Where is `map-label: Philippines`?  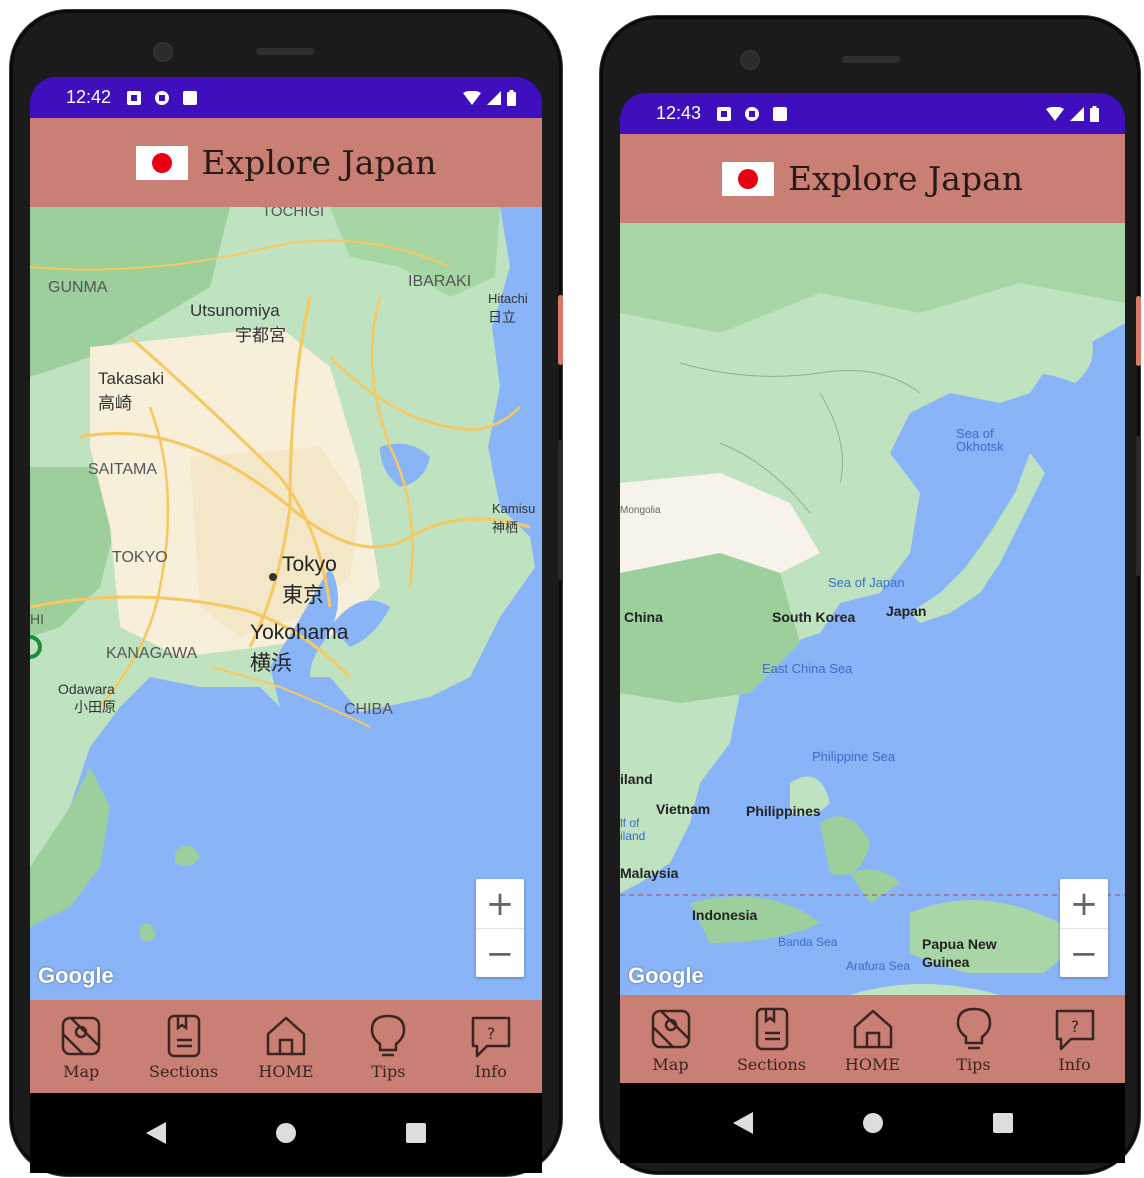
map-label: Philippines is located at coordinates (783, 811).